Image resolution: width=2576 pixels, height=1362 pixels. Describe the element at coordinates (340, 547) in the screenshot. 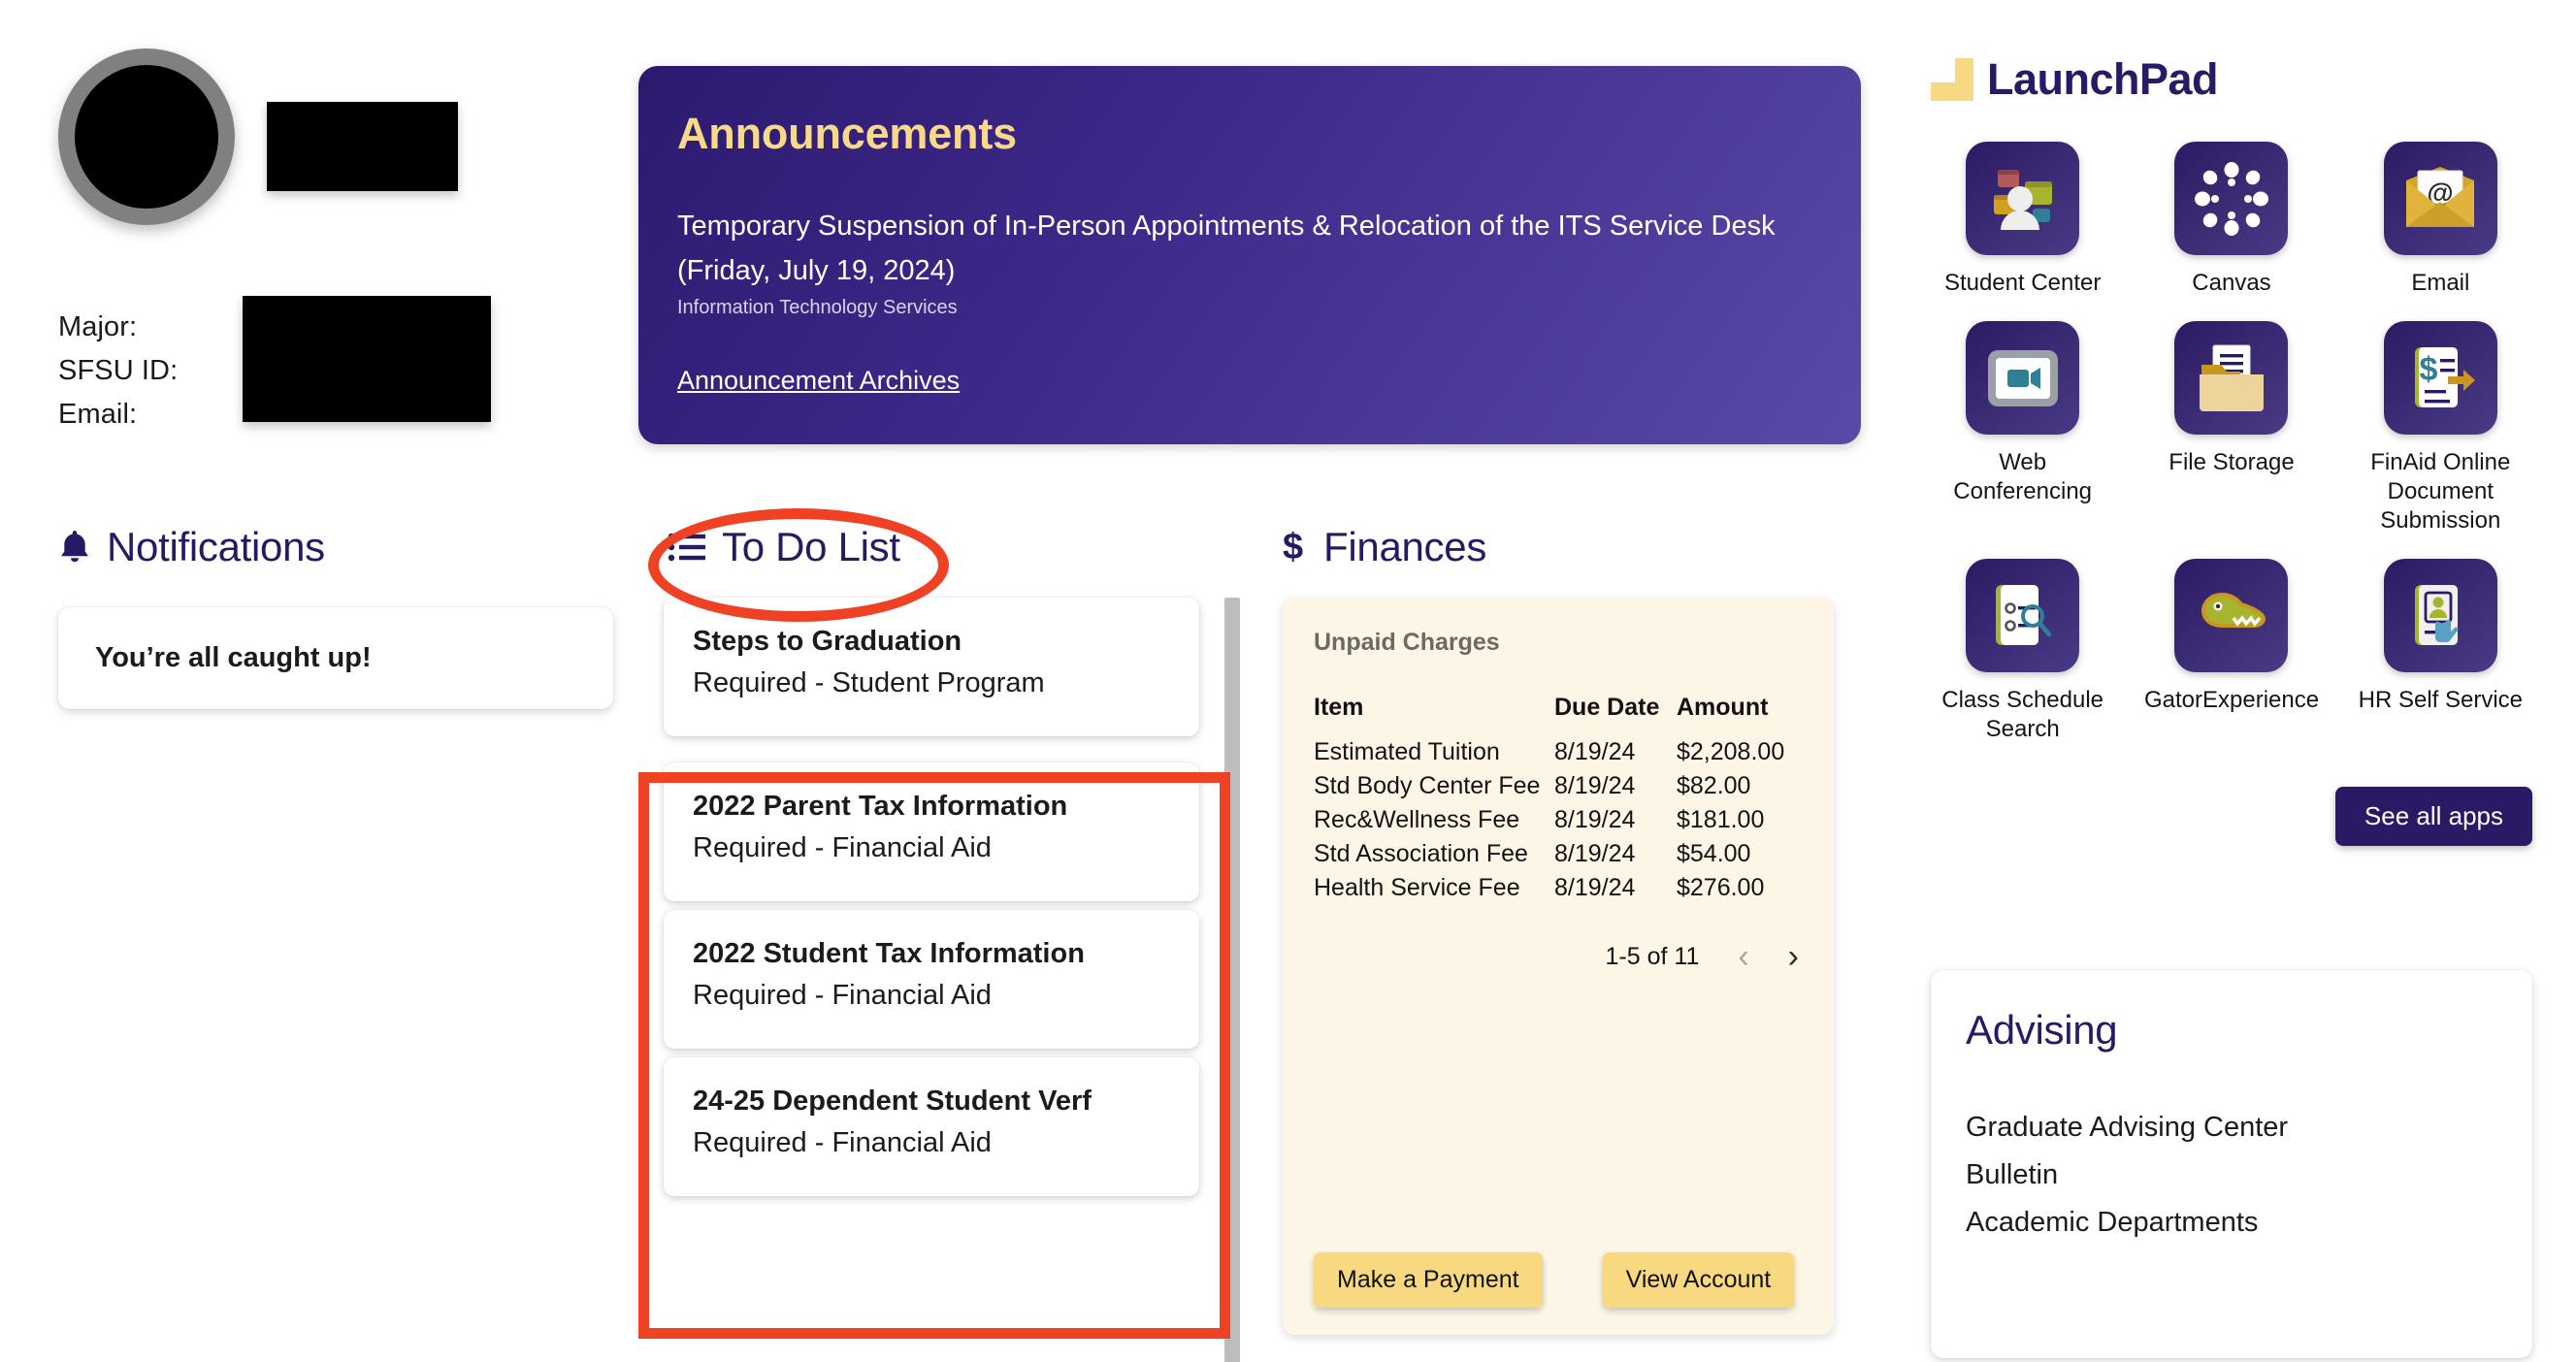

I see `notifications-heading-row: Notifications` at that location.